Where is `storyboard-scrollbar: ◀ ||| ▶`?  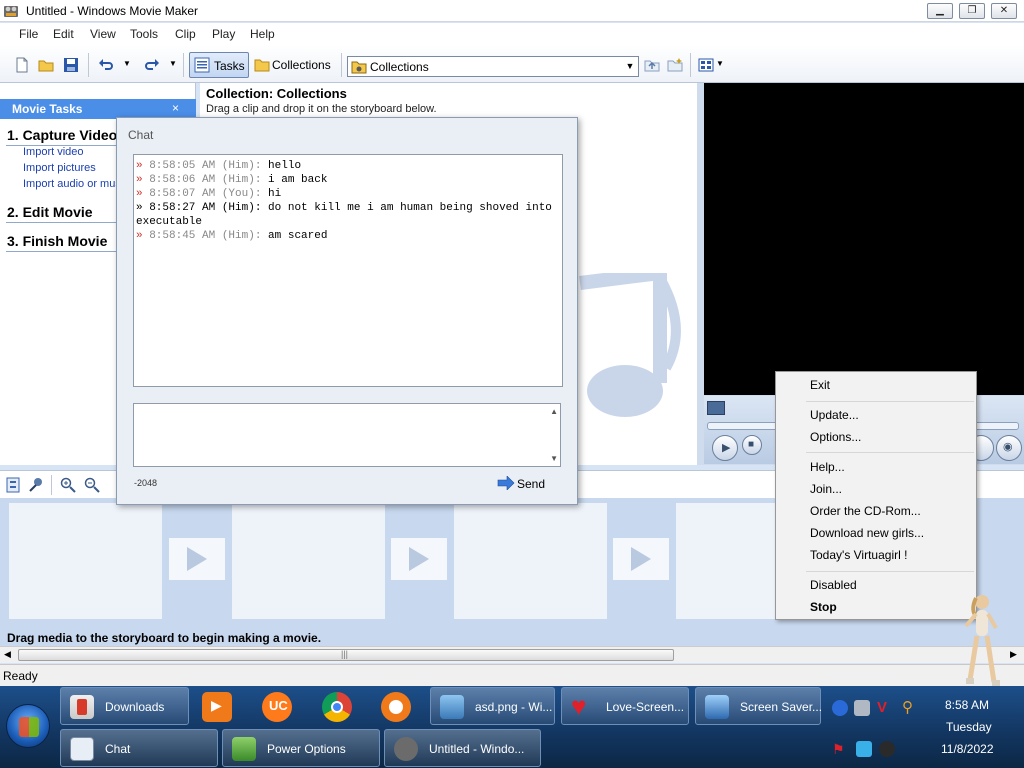
storyboard-scrollbar: ◀ ||| ▶ is located at coordinates (512, 654).